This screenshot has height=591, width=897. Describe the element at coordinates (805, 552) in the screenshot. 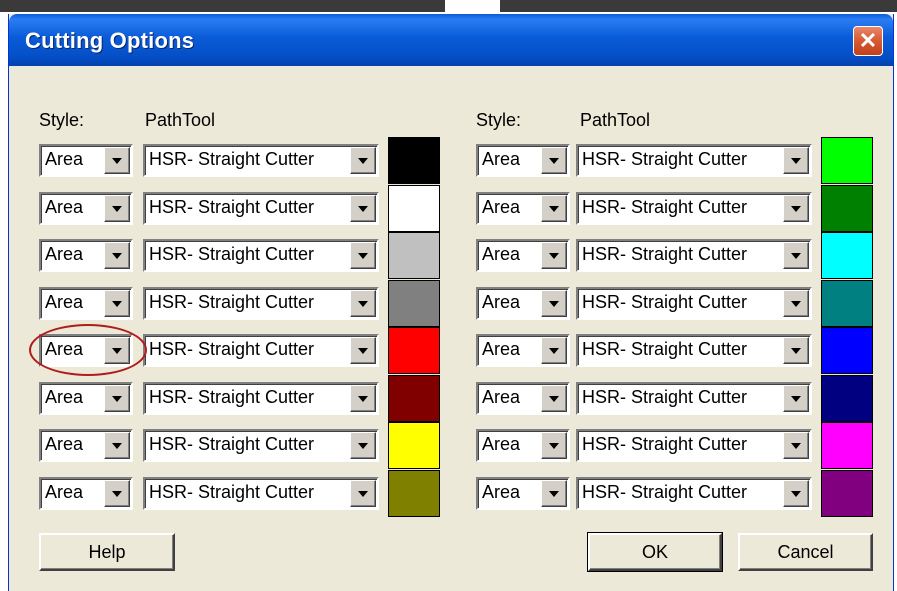

I see `cancel-button: Cancel` at that location.